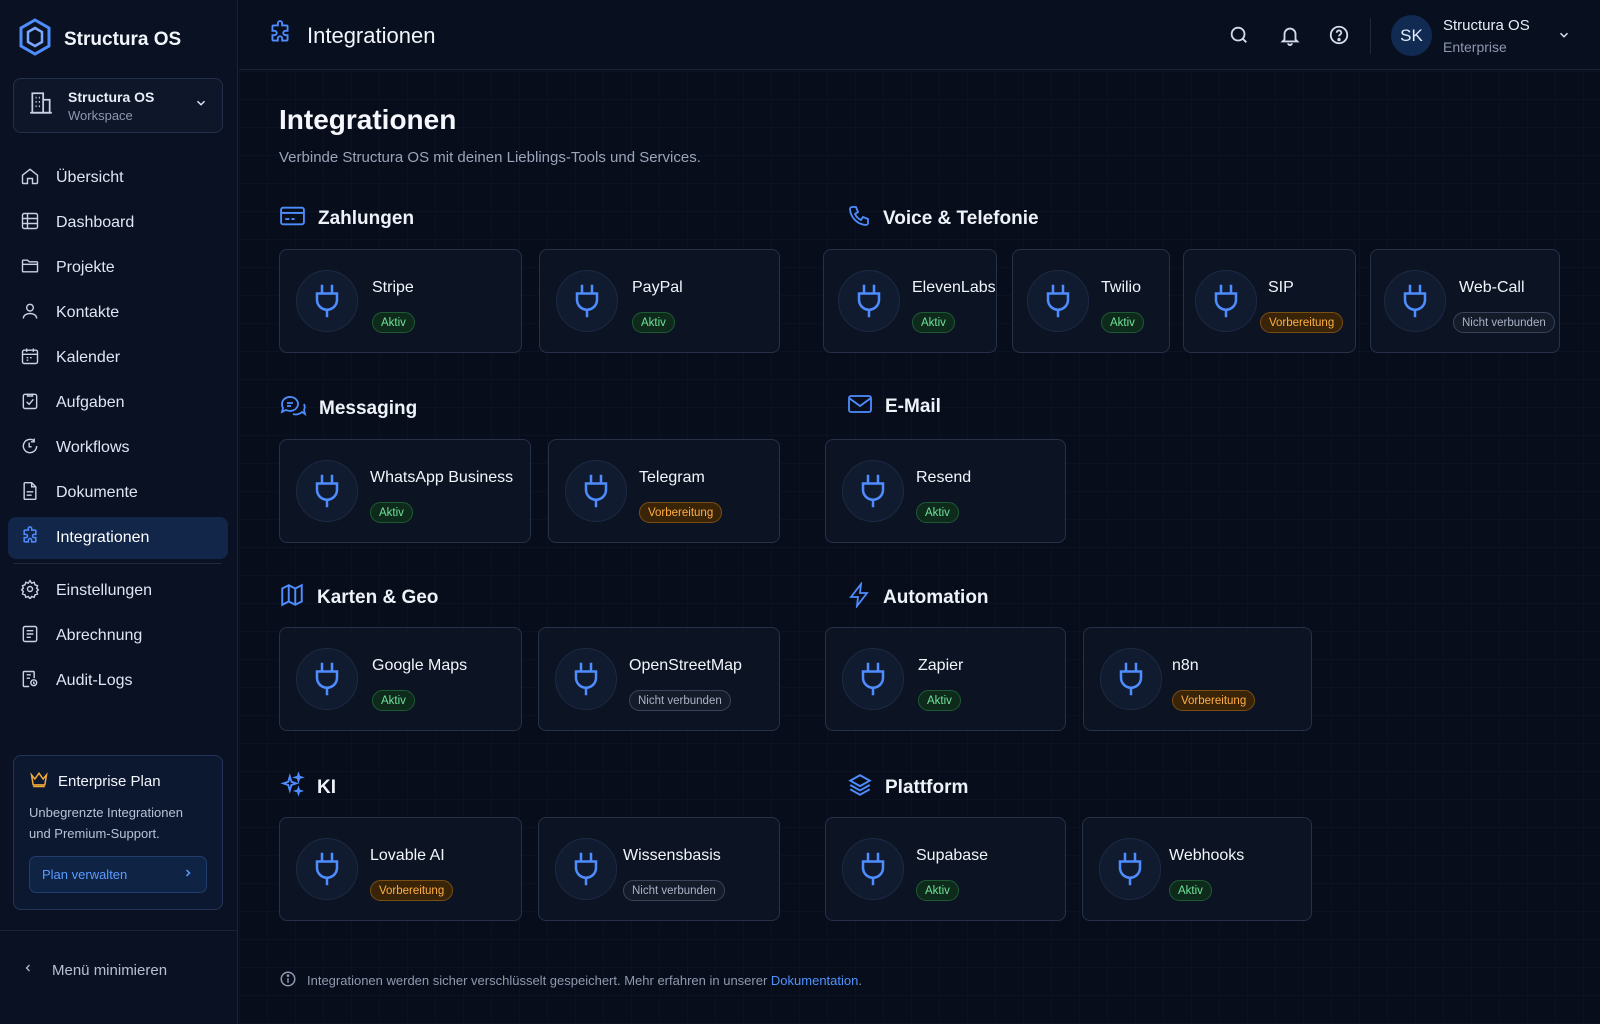 The width and height of the screenshot is (1600, 1024). Describe the element at coordinates (400, 301) in the screenshot. I see `integration-card-stripe: Stripe Aktiv` at that location.